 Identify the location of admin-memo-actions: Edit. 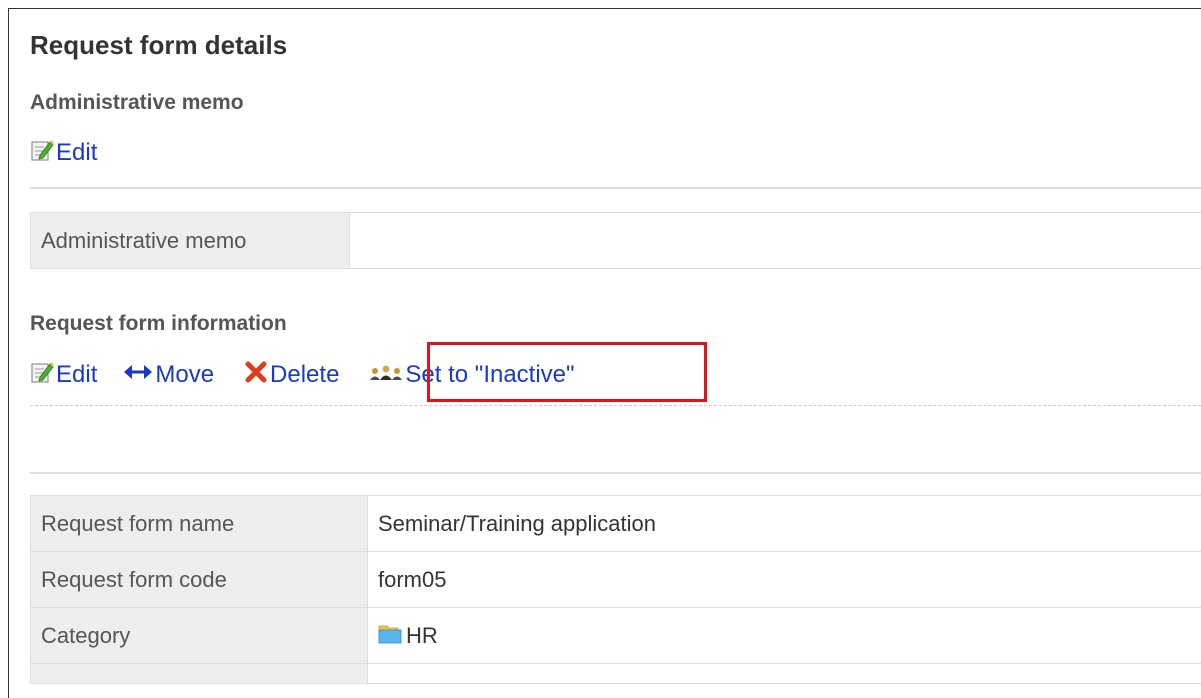
(63, 152).